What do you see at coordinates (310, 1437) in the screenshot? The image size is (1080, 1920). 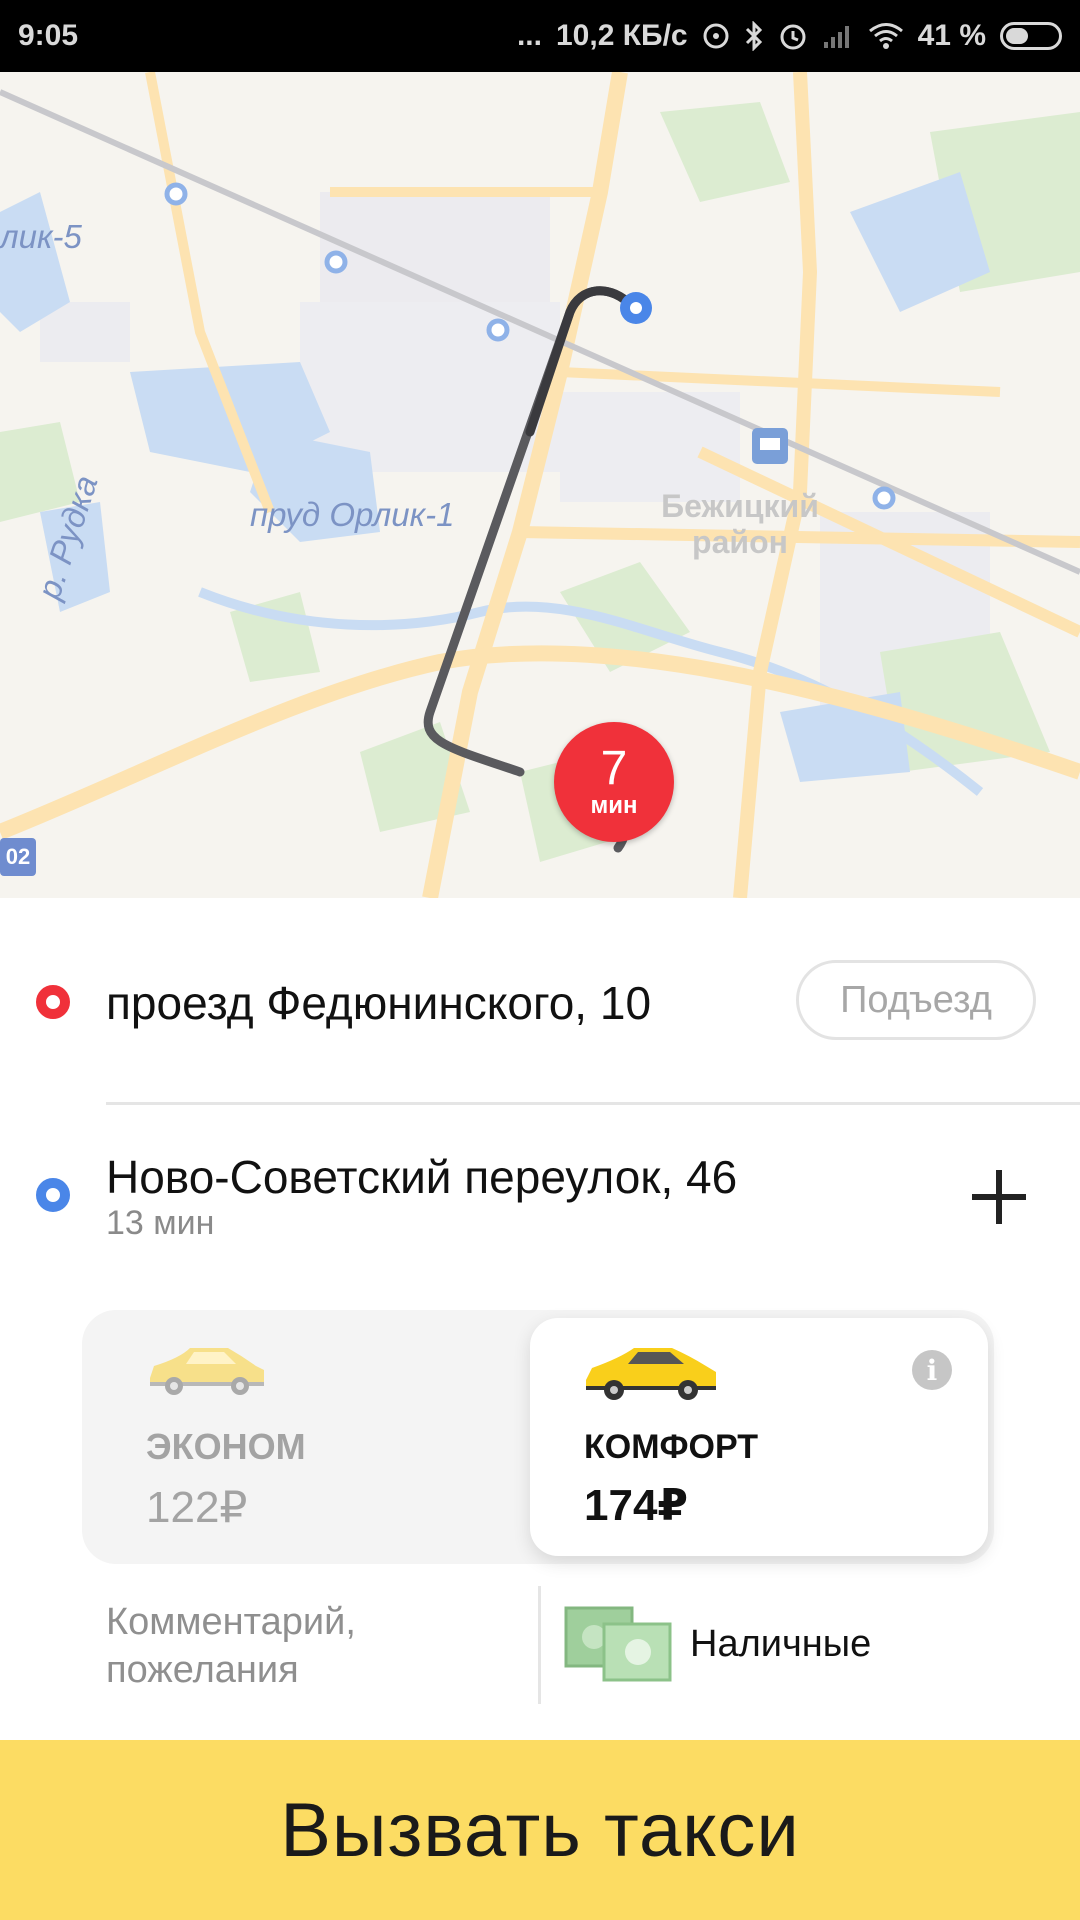 I see `tariff-econom: ЭКОНОМ 122₽` at bounding box center [310, 1437].